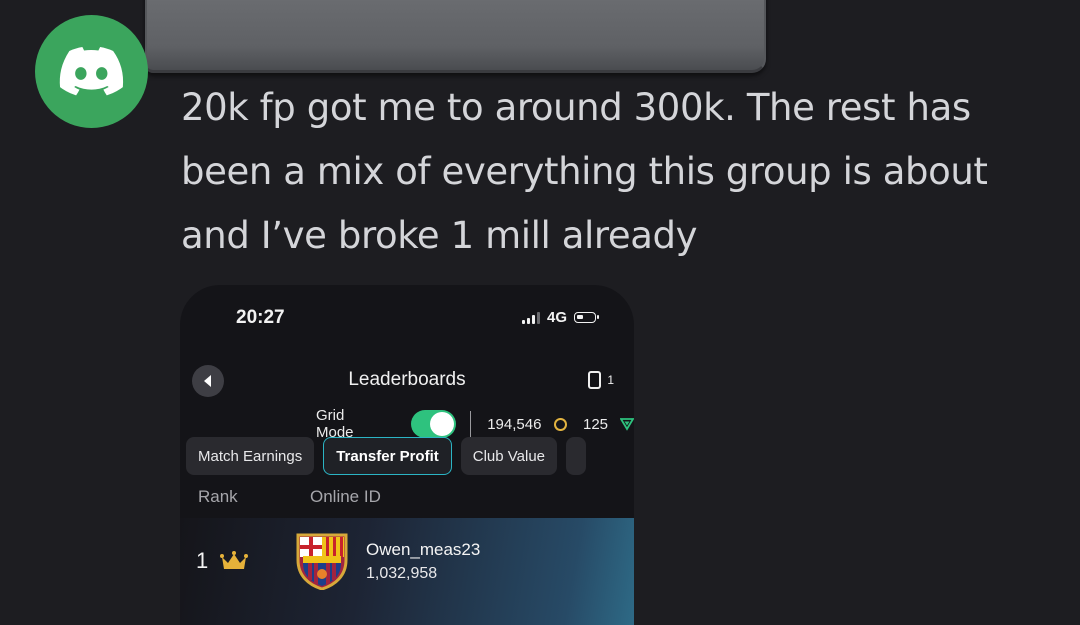  What do you see at coordinates (407, 379) in the screenshot?
I see `page-title: Leaderboards` at bounding box center [407, 379].